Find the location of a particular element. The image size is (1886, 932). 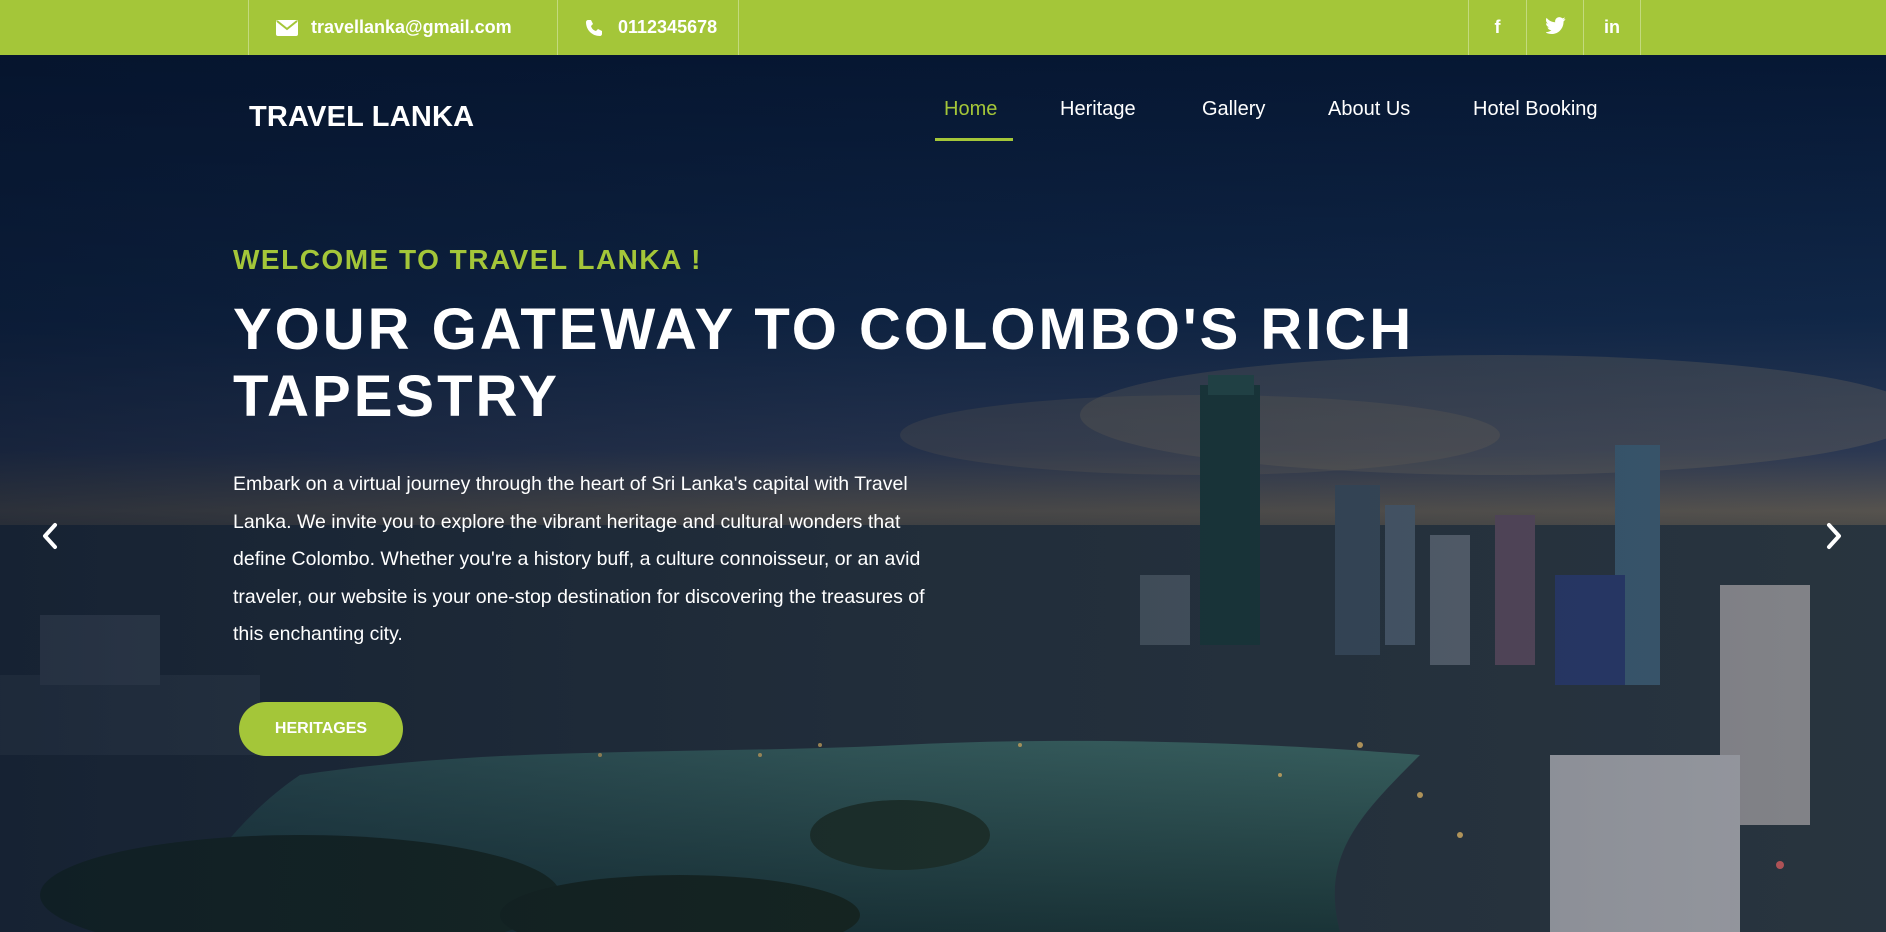

nav-hotel-booking: Hotel Booking is located at coordinates (1535, 109).